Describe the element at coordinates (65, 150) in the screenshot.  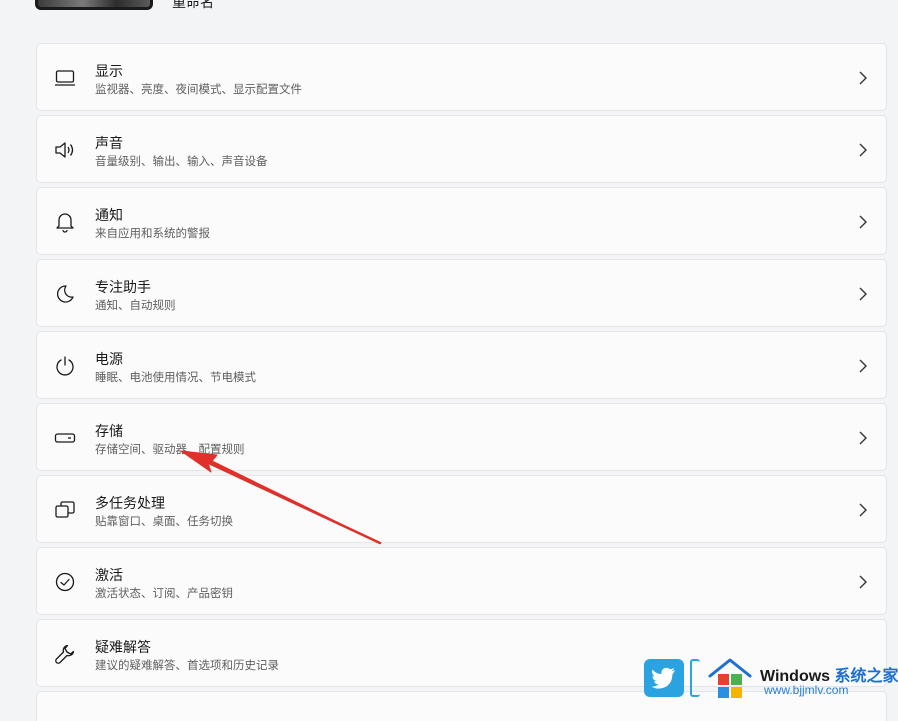
I see `speaker-icon` at that location.